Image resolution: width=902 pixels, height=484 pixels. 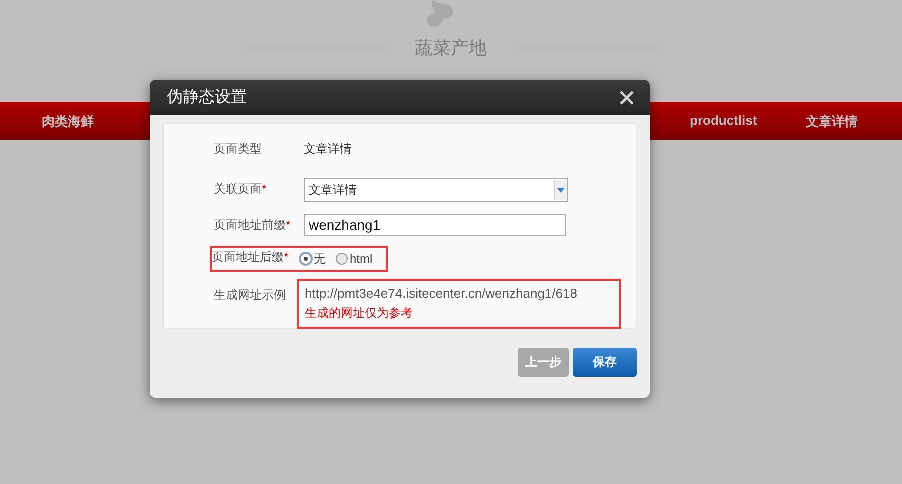 I want to click on page-select: 文章详情, so click(x=436, y=190).